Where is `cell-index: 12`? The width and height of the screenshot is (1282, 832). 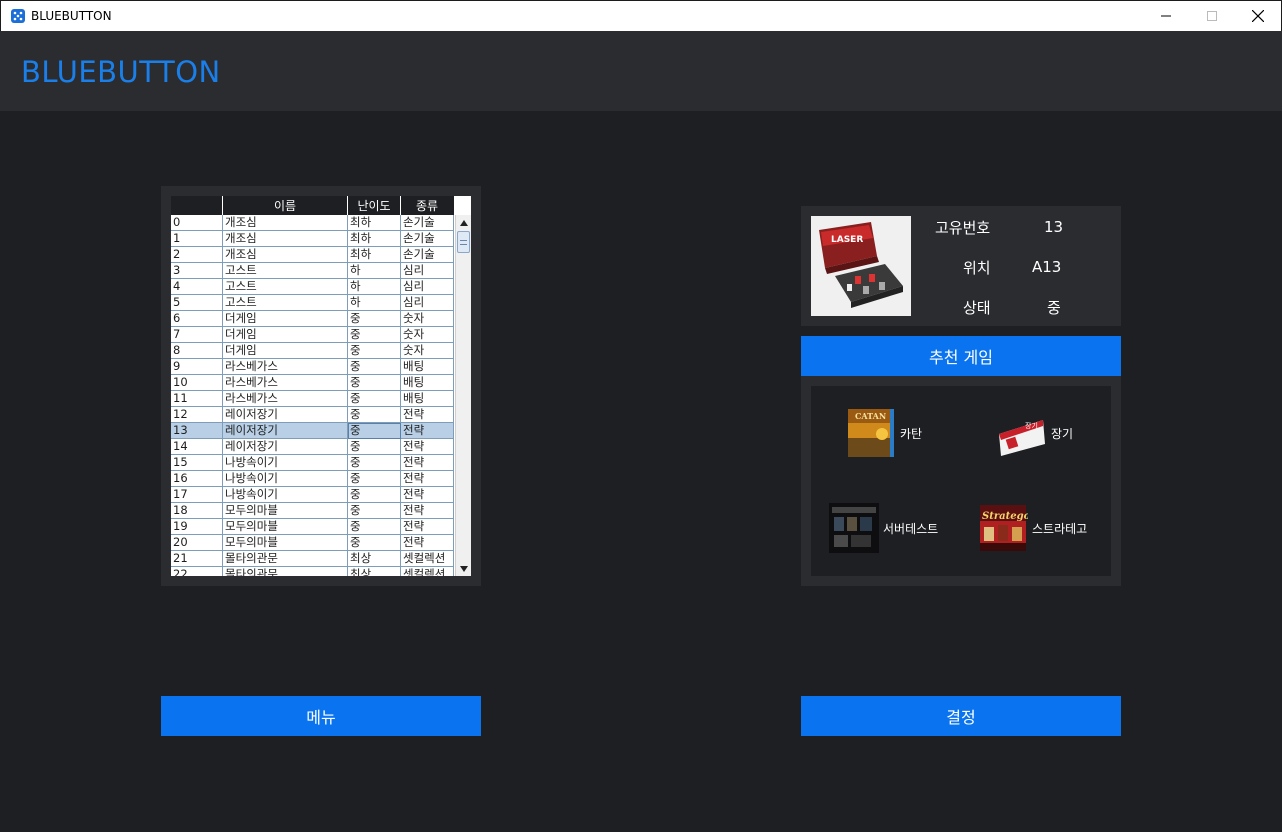
cell-index: 12 is located at coordinates (197, 415).